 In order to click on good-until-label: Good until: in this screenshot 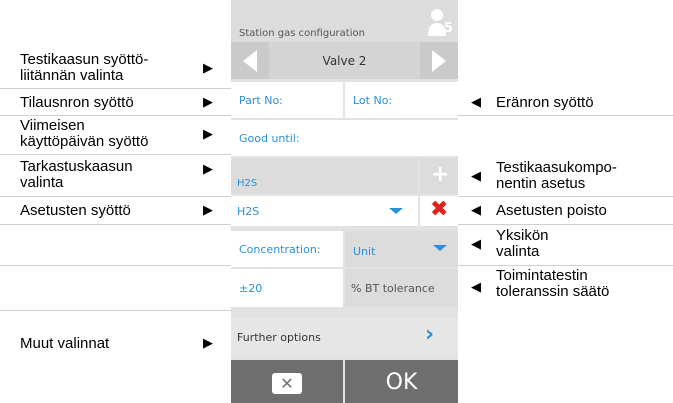, I will do `click(269, 138)`.